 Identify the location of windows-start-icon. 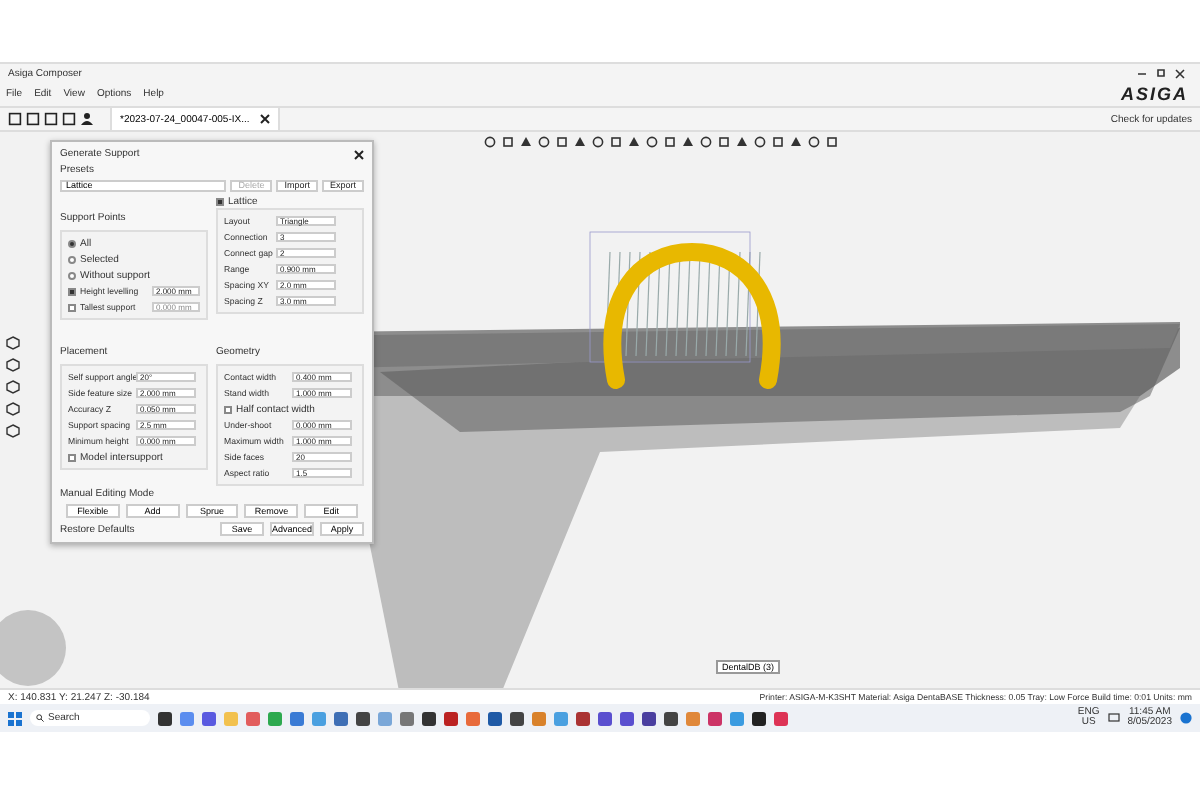
(15, 718).